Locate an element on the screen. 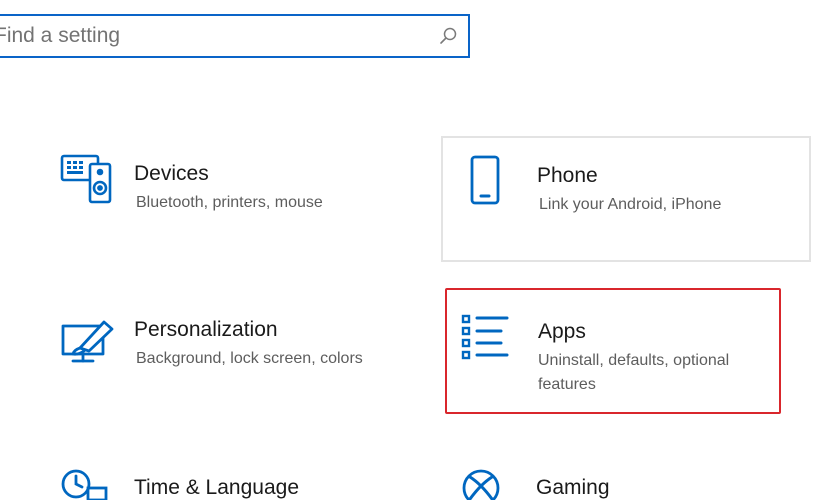  tile-gaming: Gaming is located at coordinates (613, 476).